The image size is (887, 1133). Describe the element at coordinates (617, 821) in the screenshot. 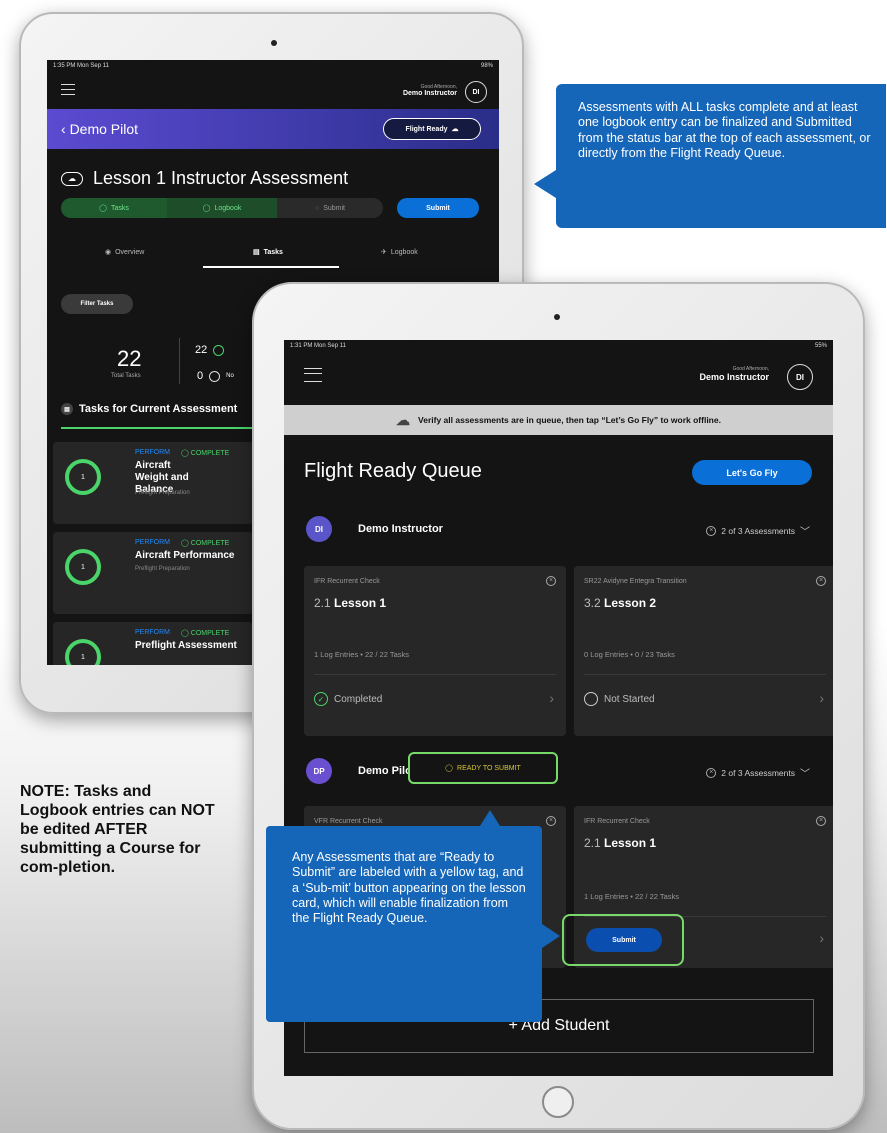

I see `course-name: IFR Recurrent Check` at that location.